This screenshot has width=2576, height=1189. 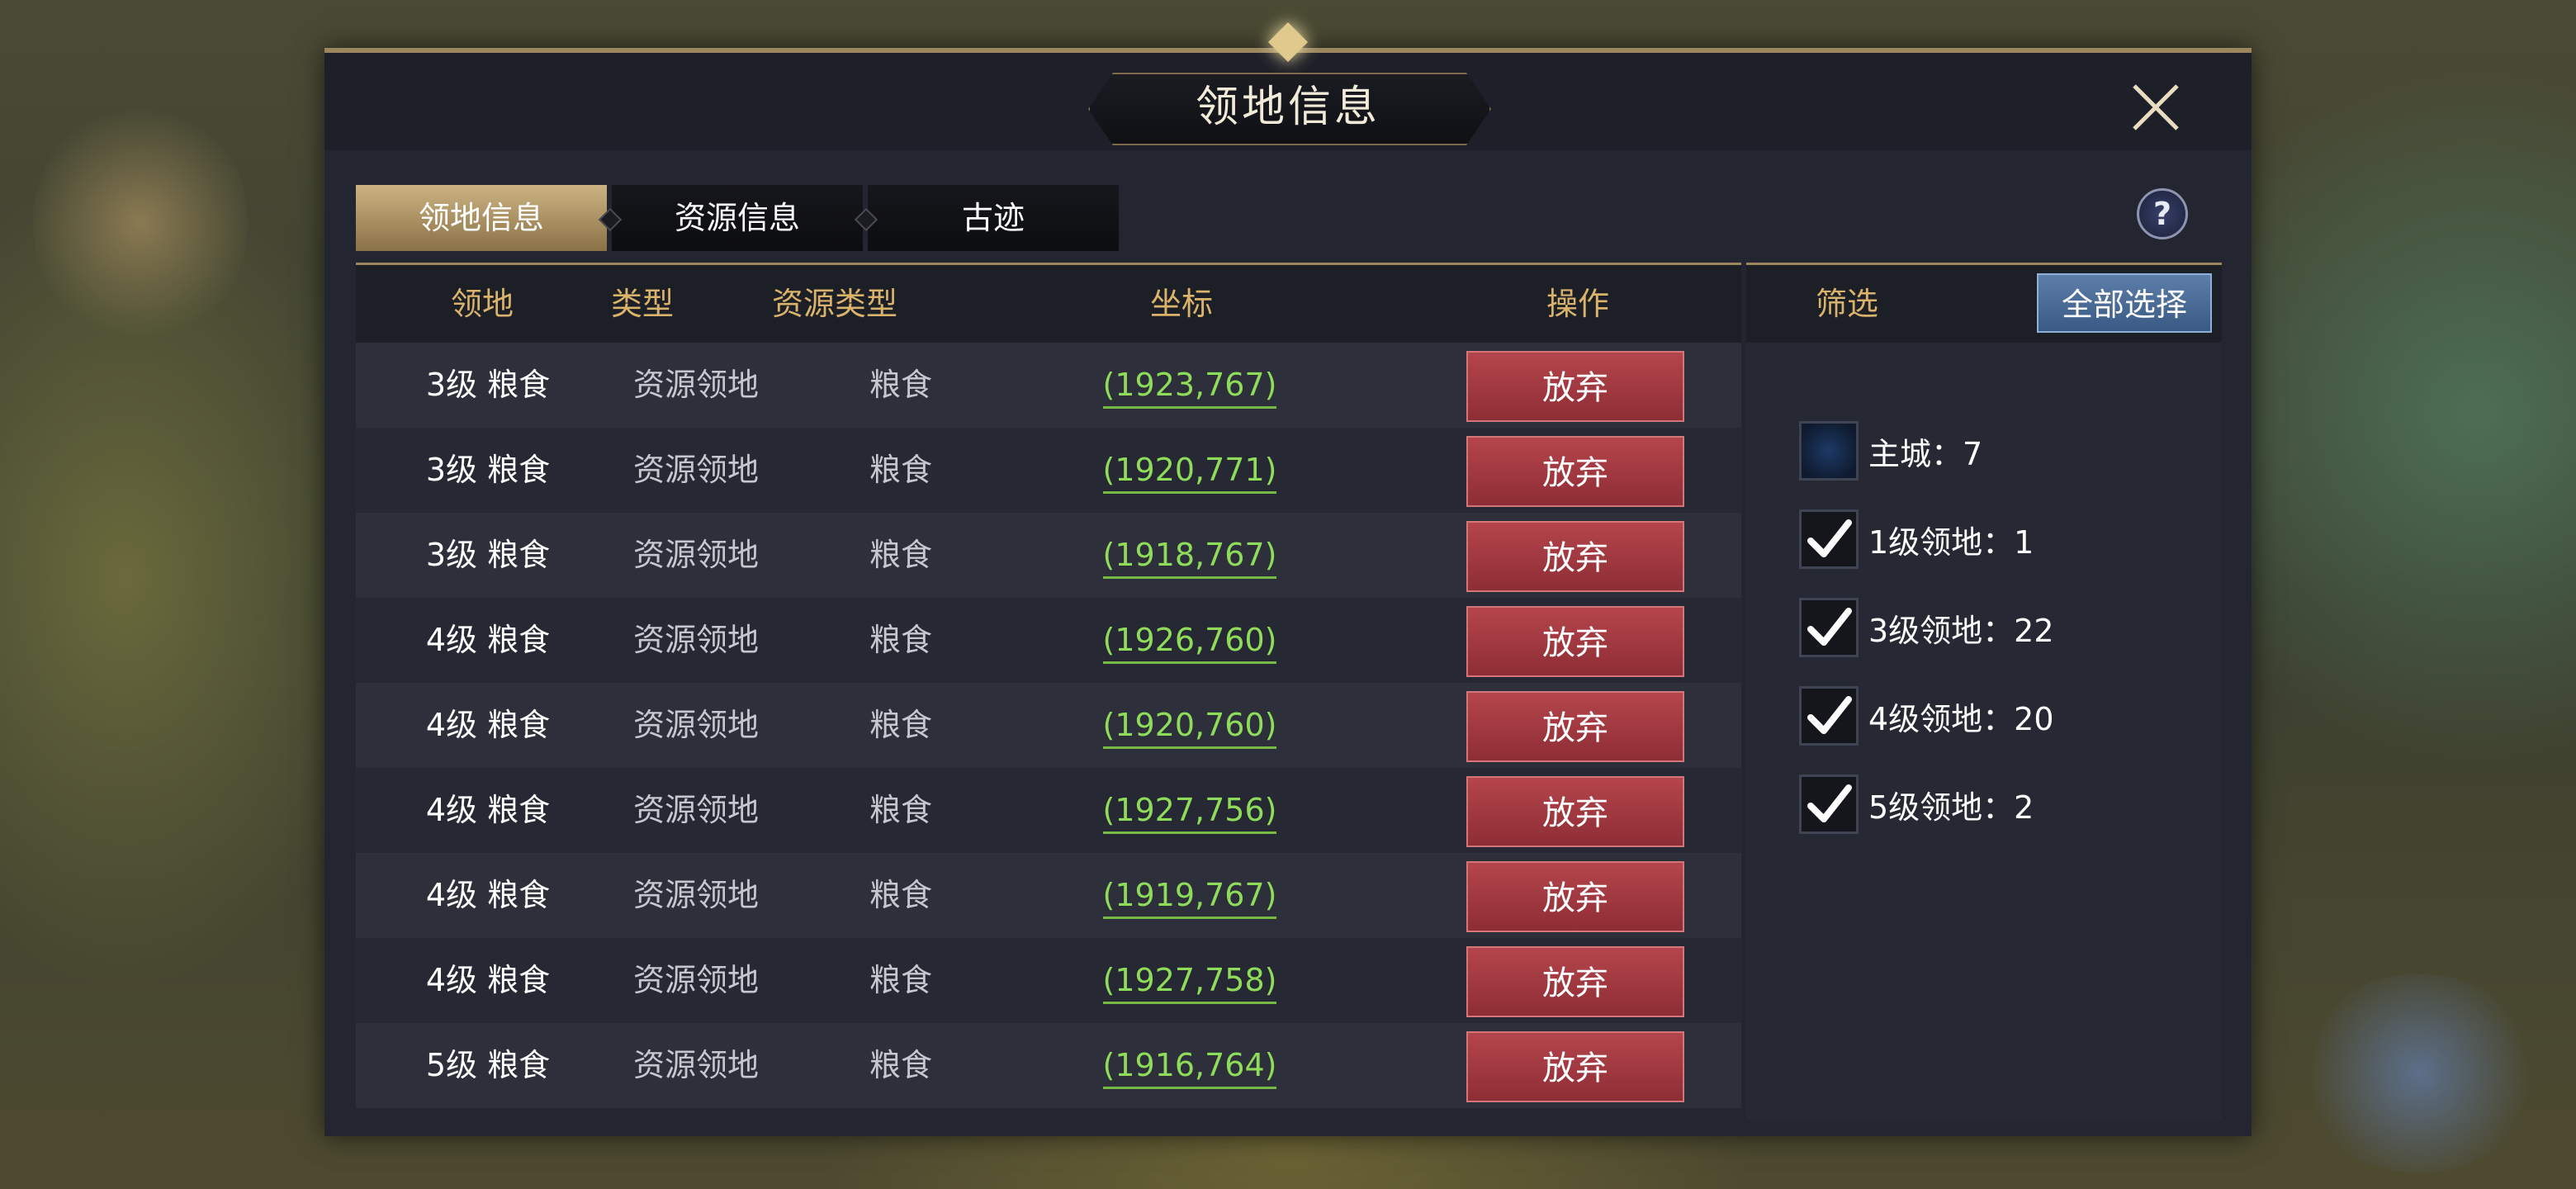 I want to click on filter-option-main-city: 主城：7, so click(x=1890, y=451).